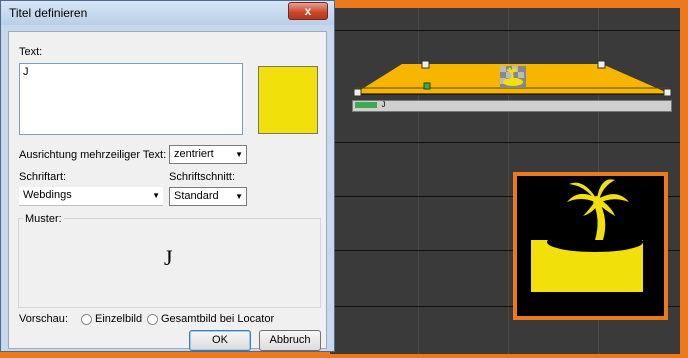  I want to click on radio-single-frame, so click(86, 319).